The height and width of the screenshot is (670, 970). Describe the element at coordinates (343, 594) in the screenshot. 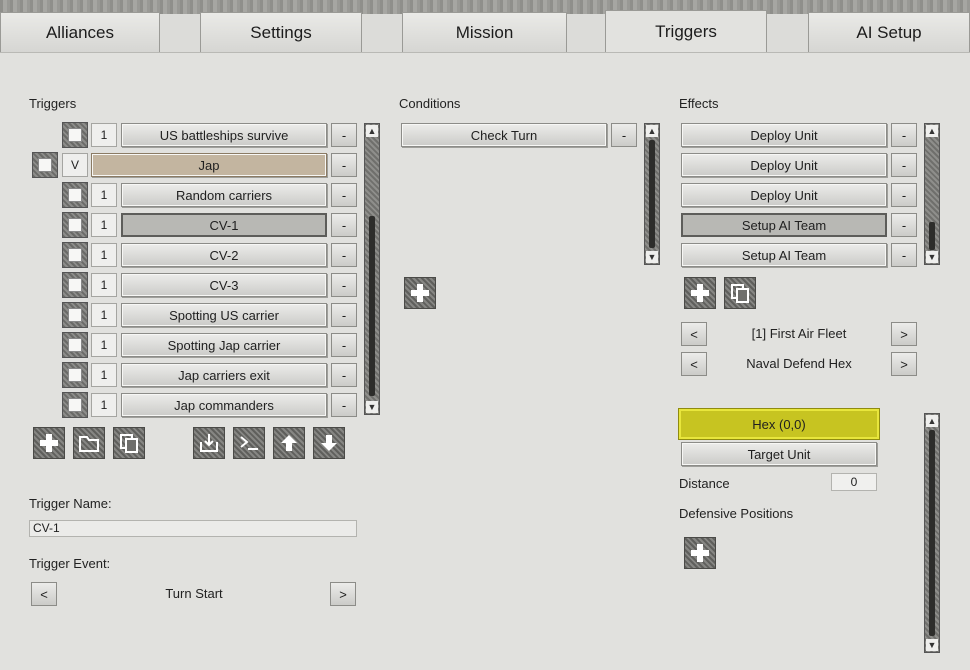

I see `trigger-event-next-button: >` at that location.